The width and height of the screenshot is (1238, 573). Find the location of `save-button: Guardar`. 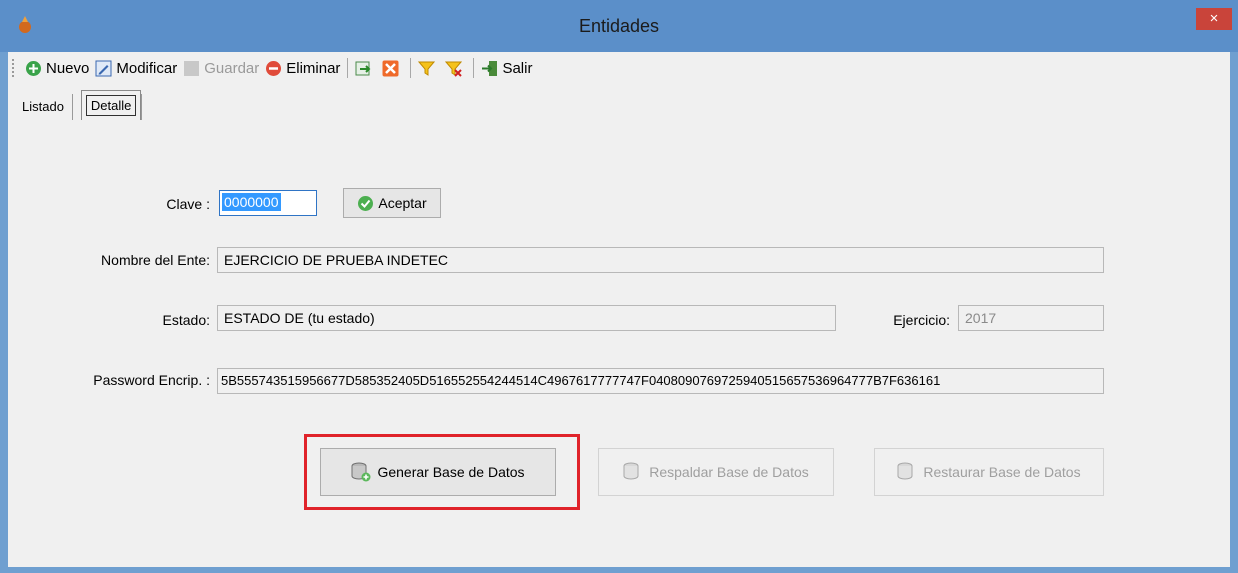

save-button: Guardar is located at coordinates (221, 68).